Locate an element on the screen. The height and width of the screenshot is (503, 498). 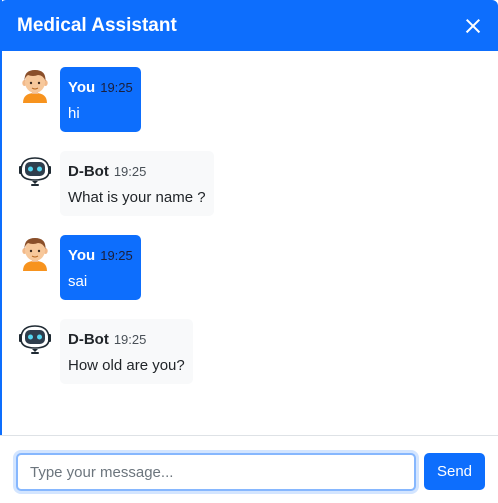
message-bubble-user: You 19:25 hi is located at coordinates (100, 99).